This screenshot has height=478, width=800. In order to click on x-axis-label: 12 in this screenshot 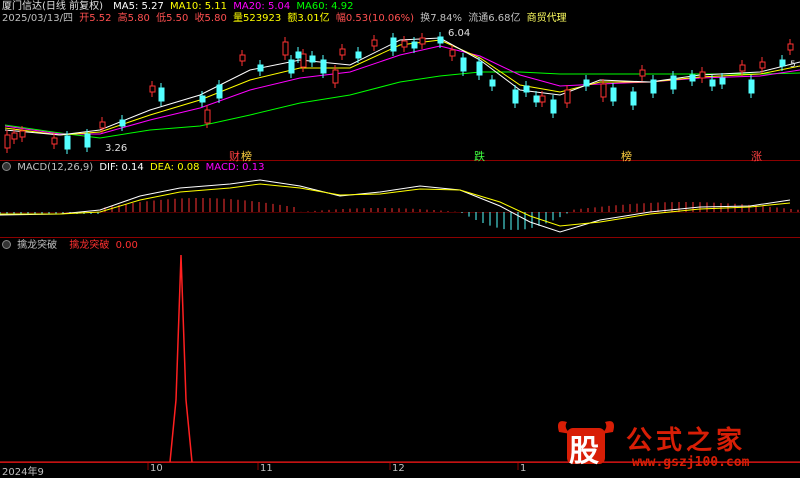, I will do `click(398, 468)`.